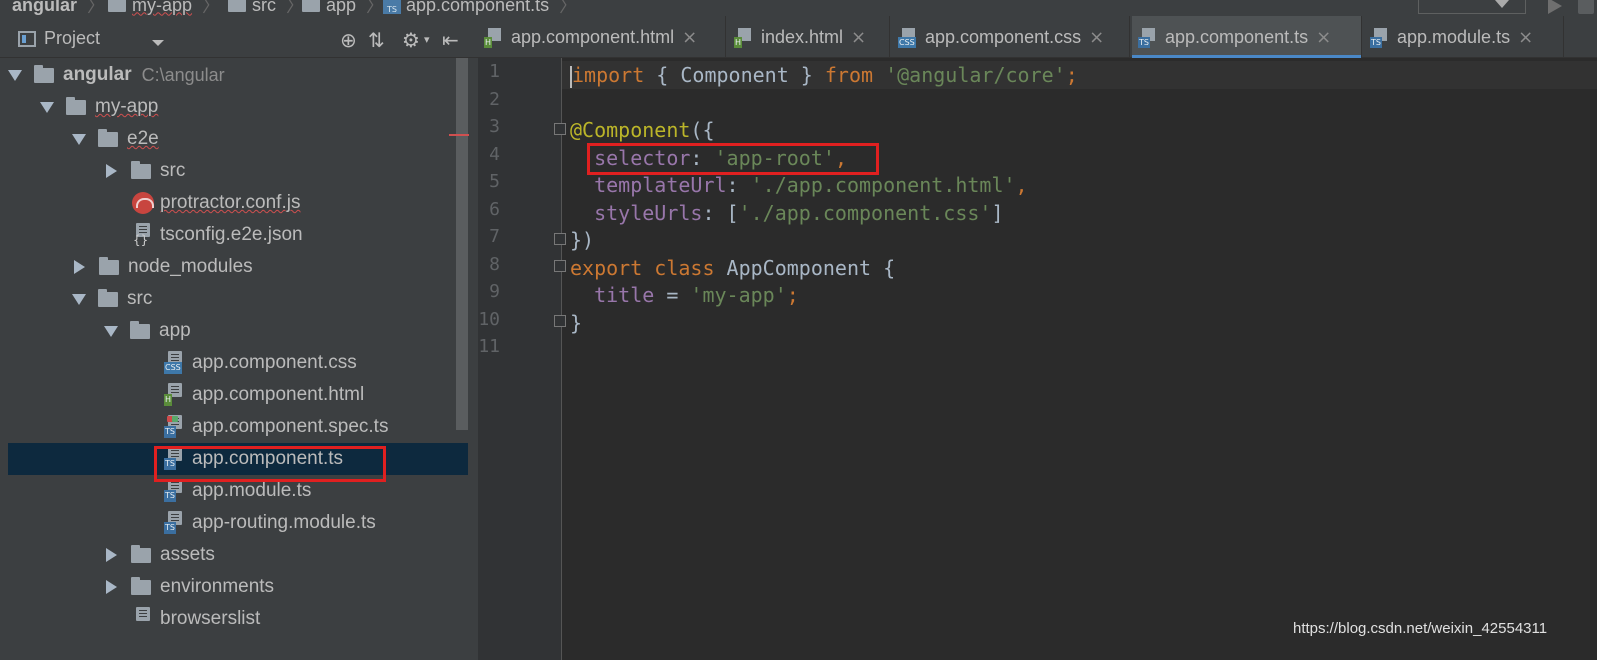 Image resolution: width=1597 pixels, height=660 pixels. I want to click on string-literal: 'app-root', so click(774, 158).